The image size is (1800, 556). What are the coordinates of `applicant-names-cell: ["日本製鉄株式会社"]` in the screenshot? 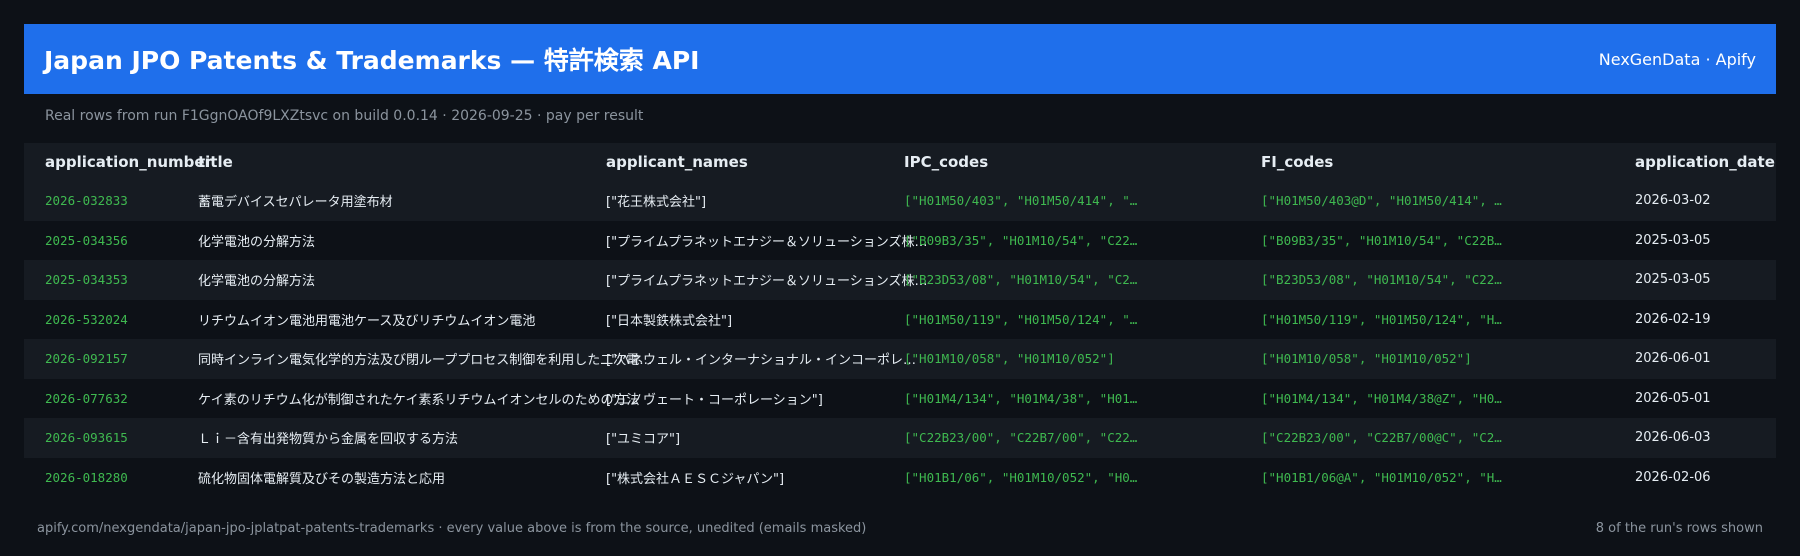 It's located at (669, 321).